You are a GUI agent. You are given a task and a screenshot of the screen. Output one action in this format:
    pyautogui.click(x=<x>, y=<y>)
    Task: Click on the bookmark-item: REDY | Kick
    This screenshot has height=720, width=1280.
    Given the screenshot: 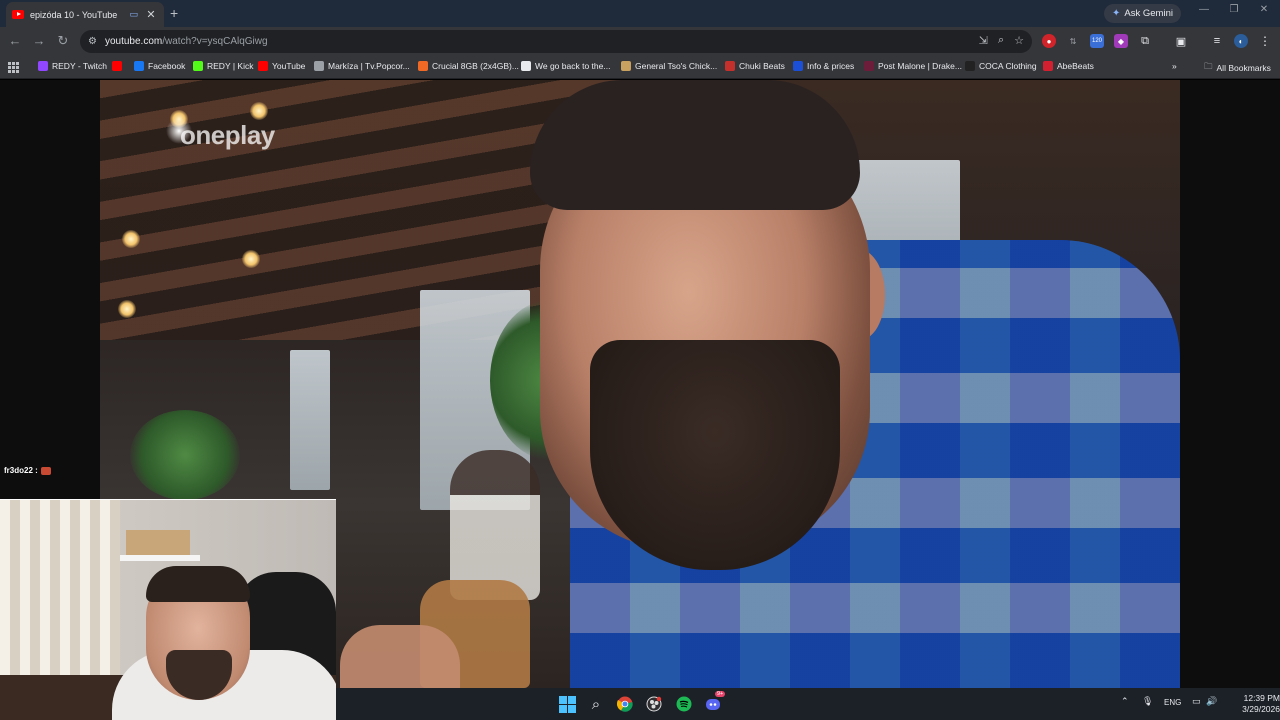 What is the action you would take?
    pyautogui.click(x=223, y=66)
    